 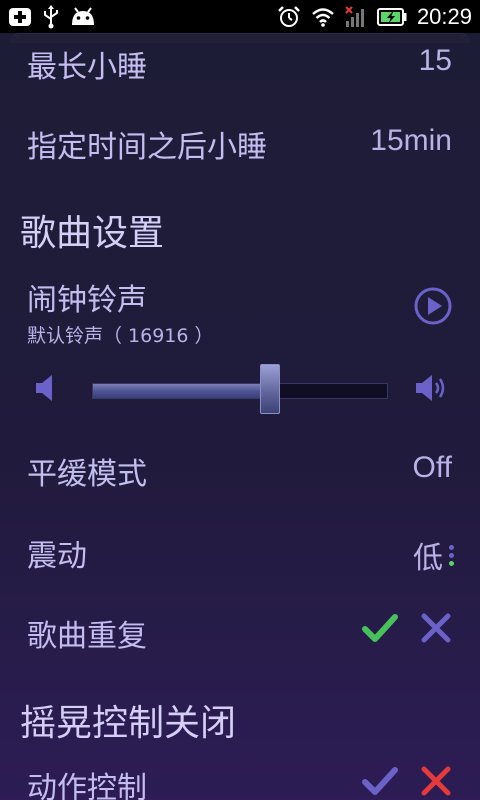 I want to click on motion-control-label: 动作控制, so click(x=87, y=785).